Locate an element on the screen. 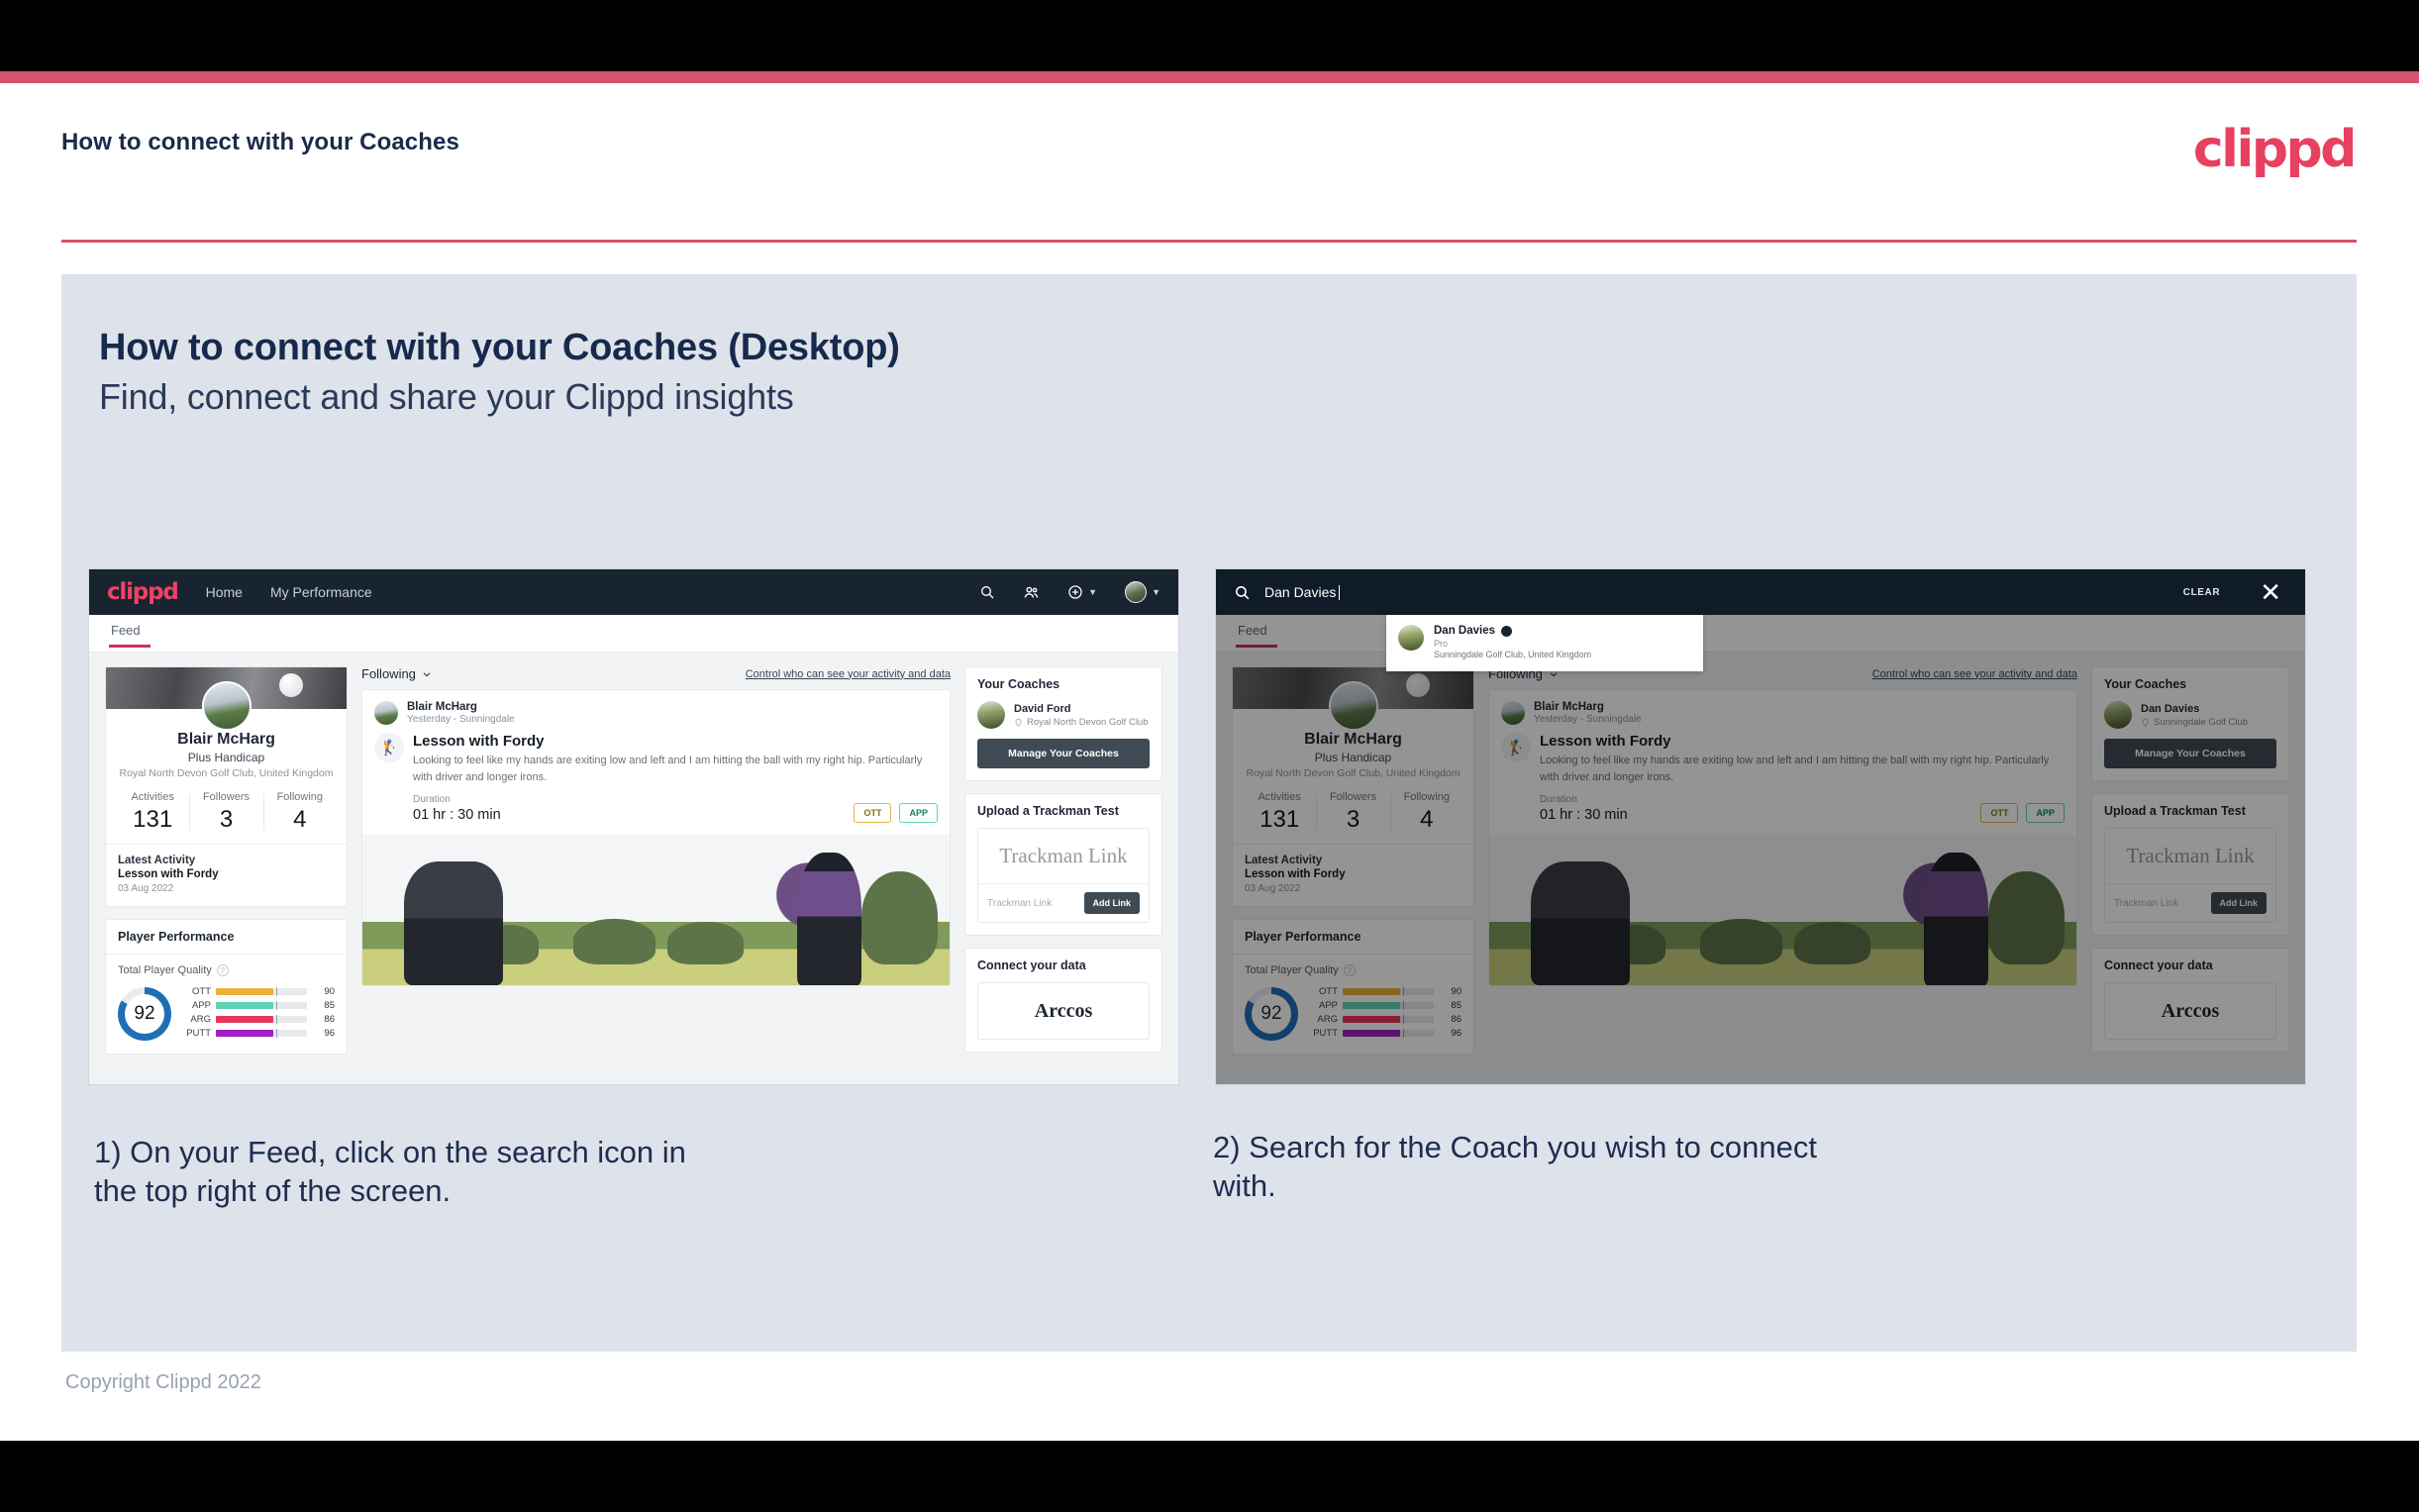 This screenshot has height=1512, width=2419. nav-link-home: Home is located at coordinates (224, 592).